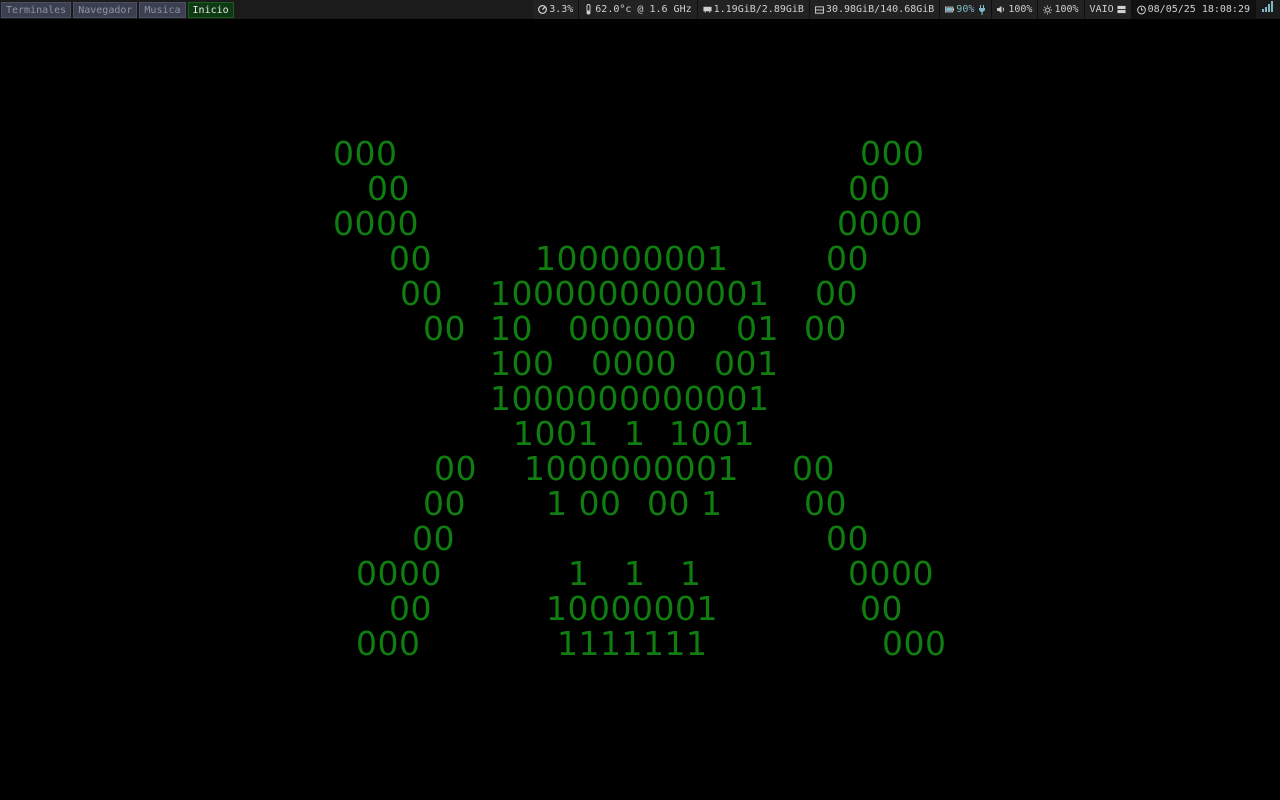  I want to click on art-line: 01, so click(757, 328).